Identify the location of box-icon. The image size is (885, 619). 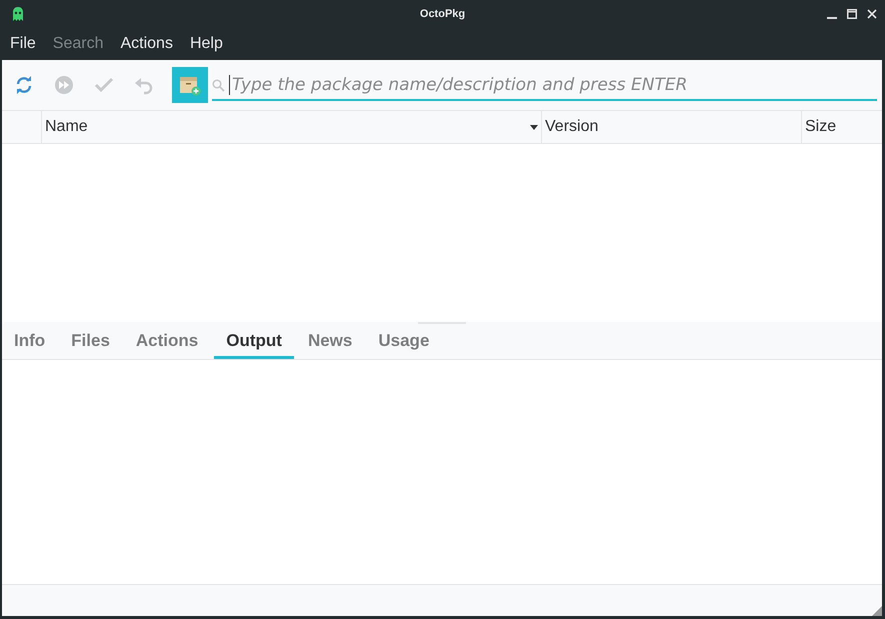
(190, 85).